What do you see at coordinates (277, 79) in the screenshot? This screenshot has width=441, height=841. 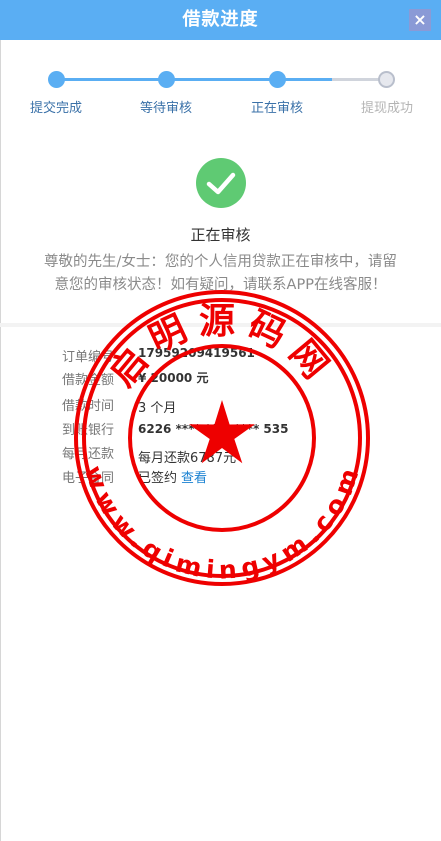 I see `step-dot-reviewing` at bounding box center [277, 79].